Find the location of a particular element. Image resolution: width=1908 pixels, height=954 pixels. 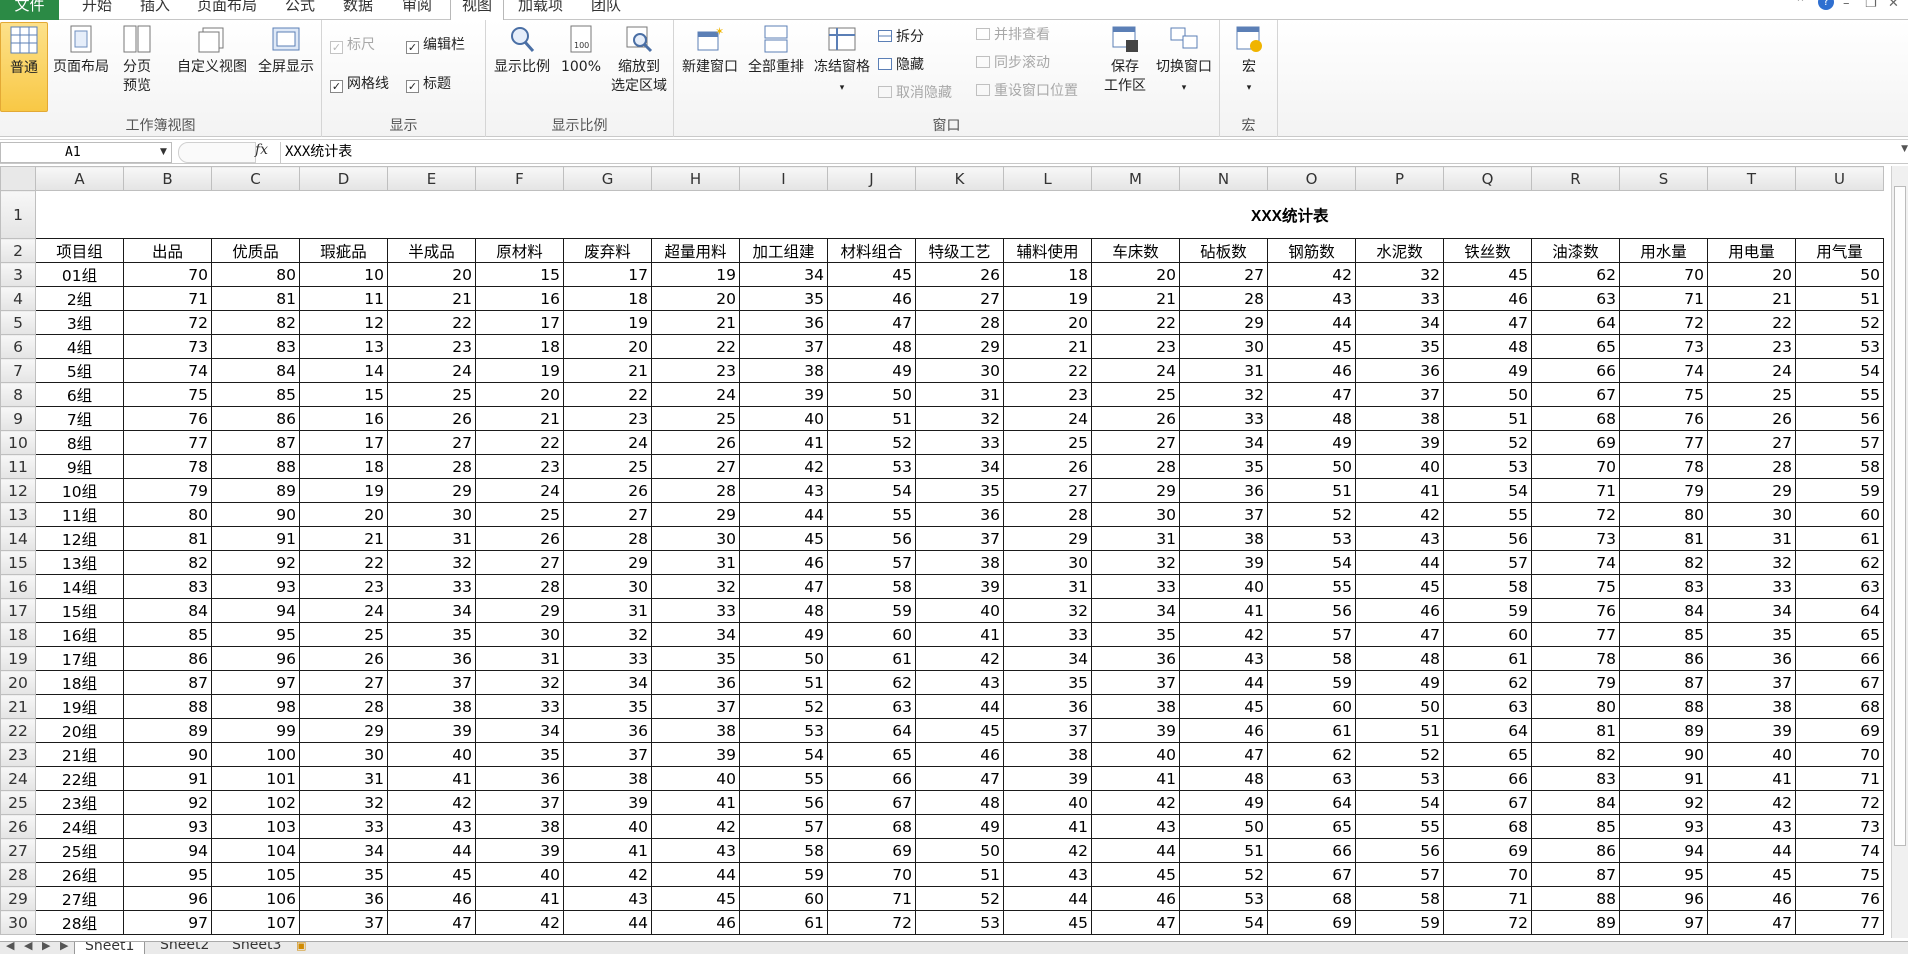

column-header-q: Q is located at coordinates (1487, 178).